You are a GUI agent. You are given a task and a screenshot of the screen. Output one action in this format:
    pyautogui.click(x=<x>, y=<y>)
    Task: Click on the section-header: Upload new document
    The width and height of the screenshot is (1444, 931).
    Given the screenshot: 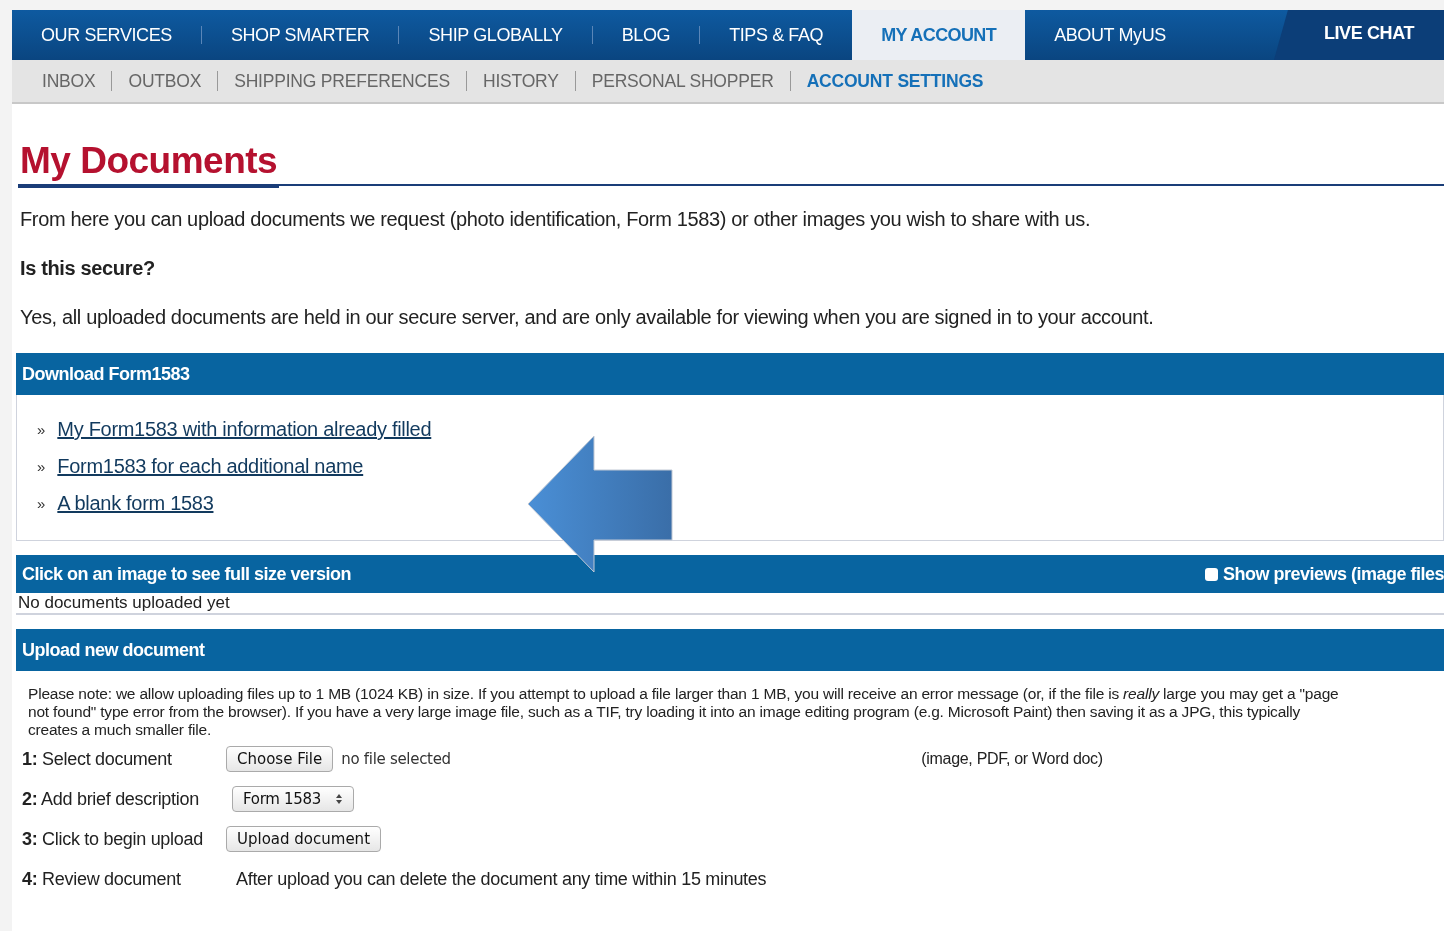 What is the action you would take?
    pyautogui.click(x=730, y=650)
    